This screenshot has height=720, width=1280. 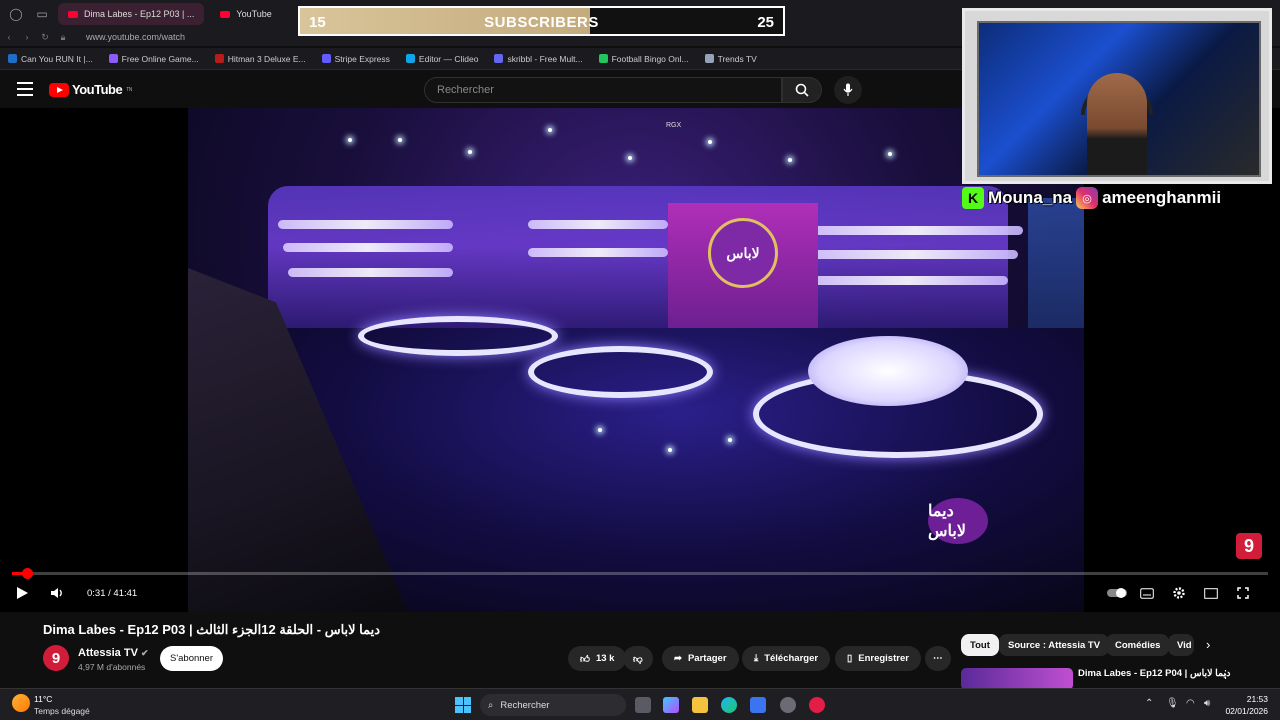 What do you see at coordinates (791, 658) in the screenshot?
I see `download-label: Télécharger` at bounding box center [791, 658].